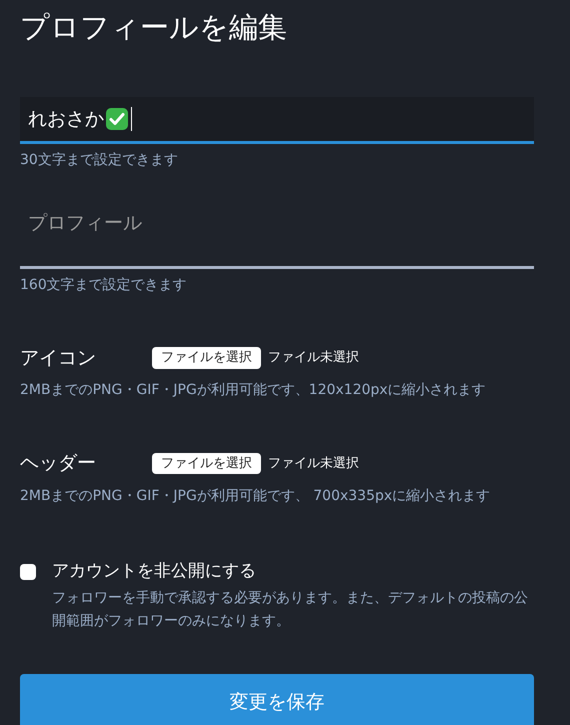 The image size is (570, 725). Describe the element at coordinates (253, 390) in the screenshot. I see `field-hint: 2MBまでのPNG・GIF・JPGが利用可能です、120x120pxに縮小されます` at that location.